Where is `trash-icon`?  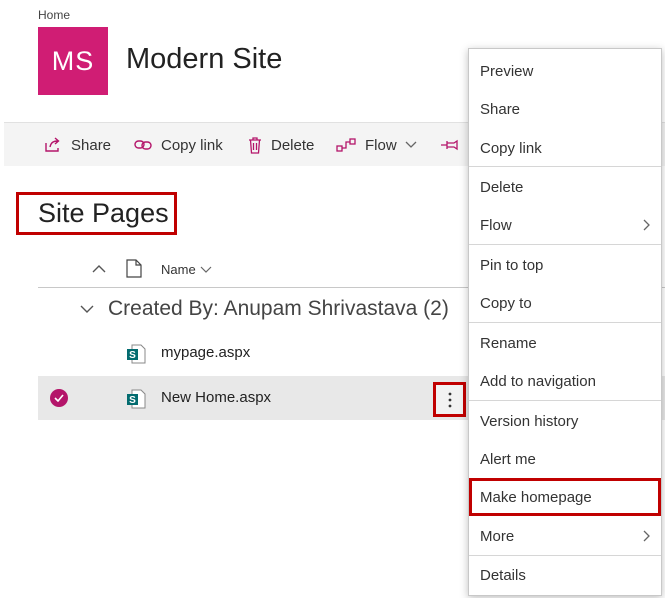 trash-icon is located at coordinates (255, 145).